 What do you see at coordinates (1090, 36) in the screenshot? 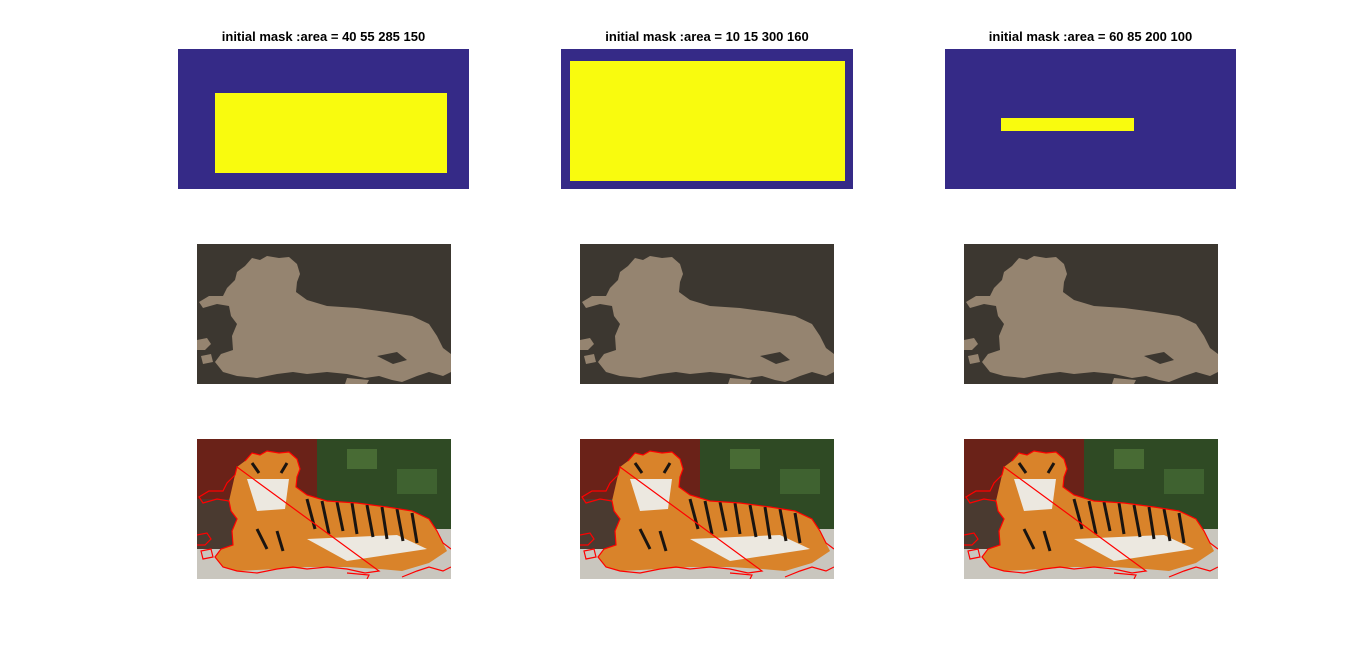
I see `subplot-title-3: initial mask :area = 60 85 200 100` at bounding box center [1090, 36].